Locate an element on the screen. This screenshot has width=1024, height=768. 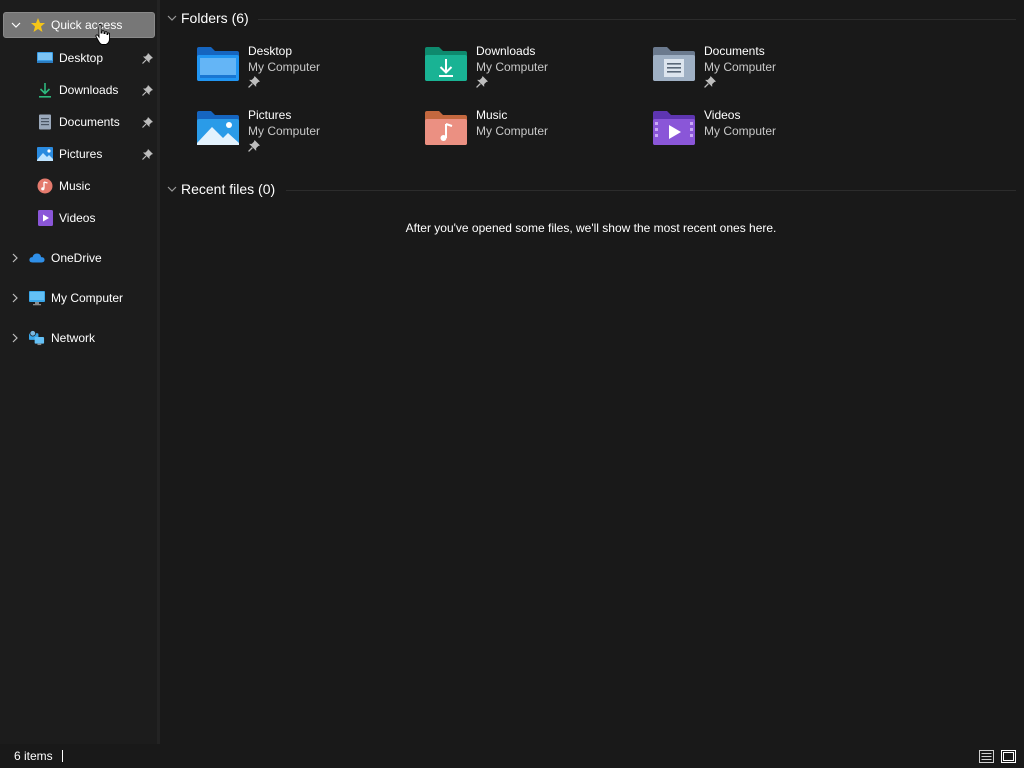
downloads-icon is located at coordinates (45, 90).